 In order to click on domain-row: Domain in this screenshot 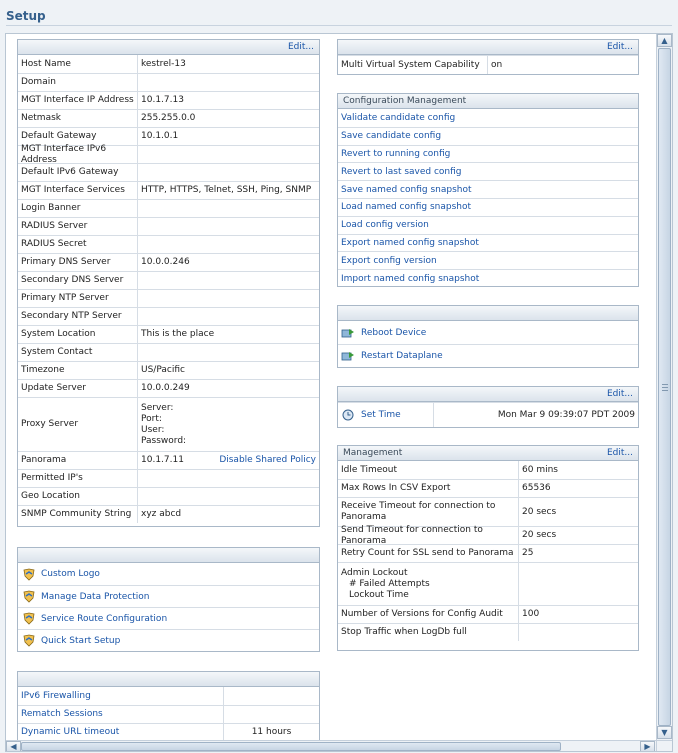, I will do `click(168, 82)`.